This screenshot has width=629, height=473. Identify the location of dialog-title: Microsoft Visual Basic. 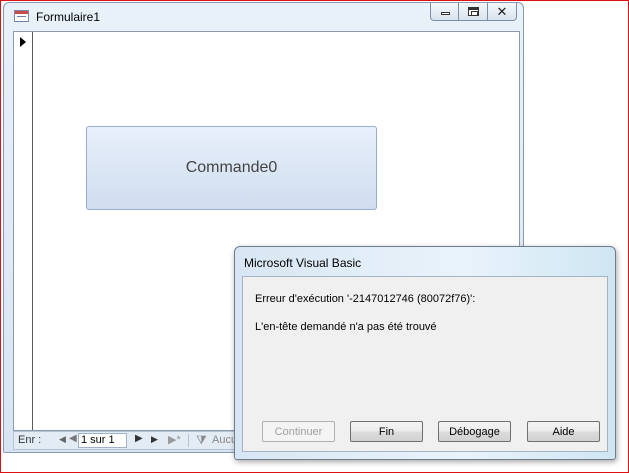
(303, 263).